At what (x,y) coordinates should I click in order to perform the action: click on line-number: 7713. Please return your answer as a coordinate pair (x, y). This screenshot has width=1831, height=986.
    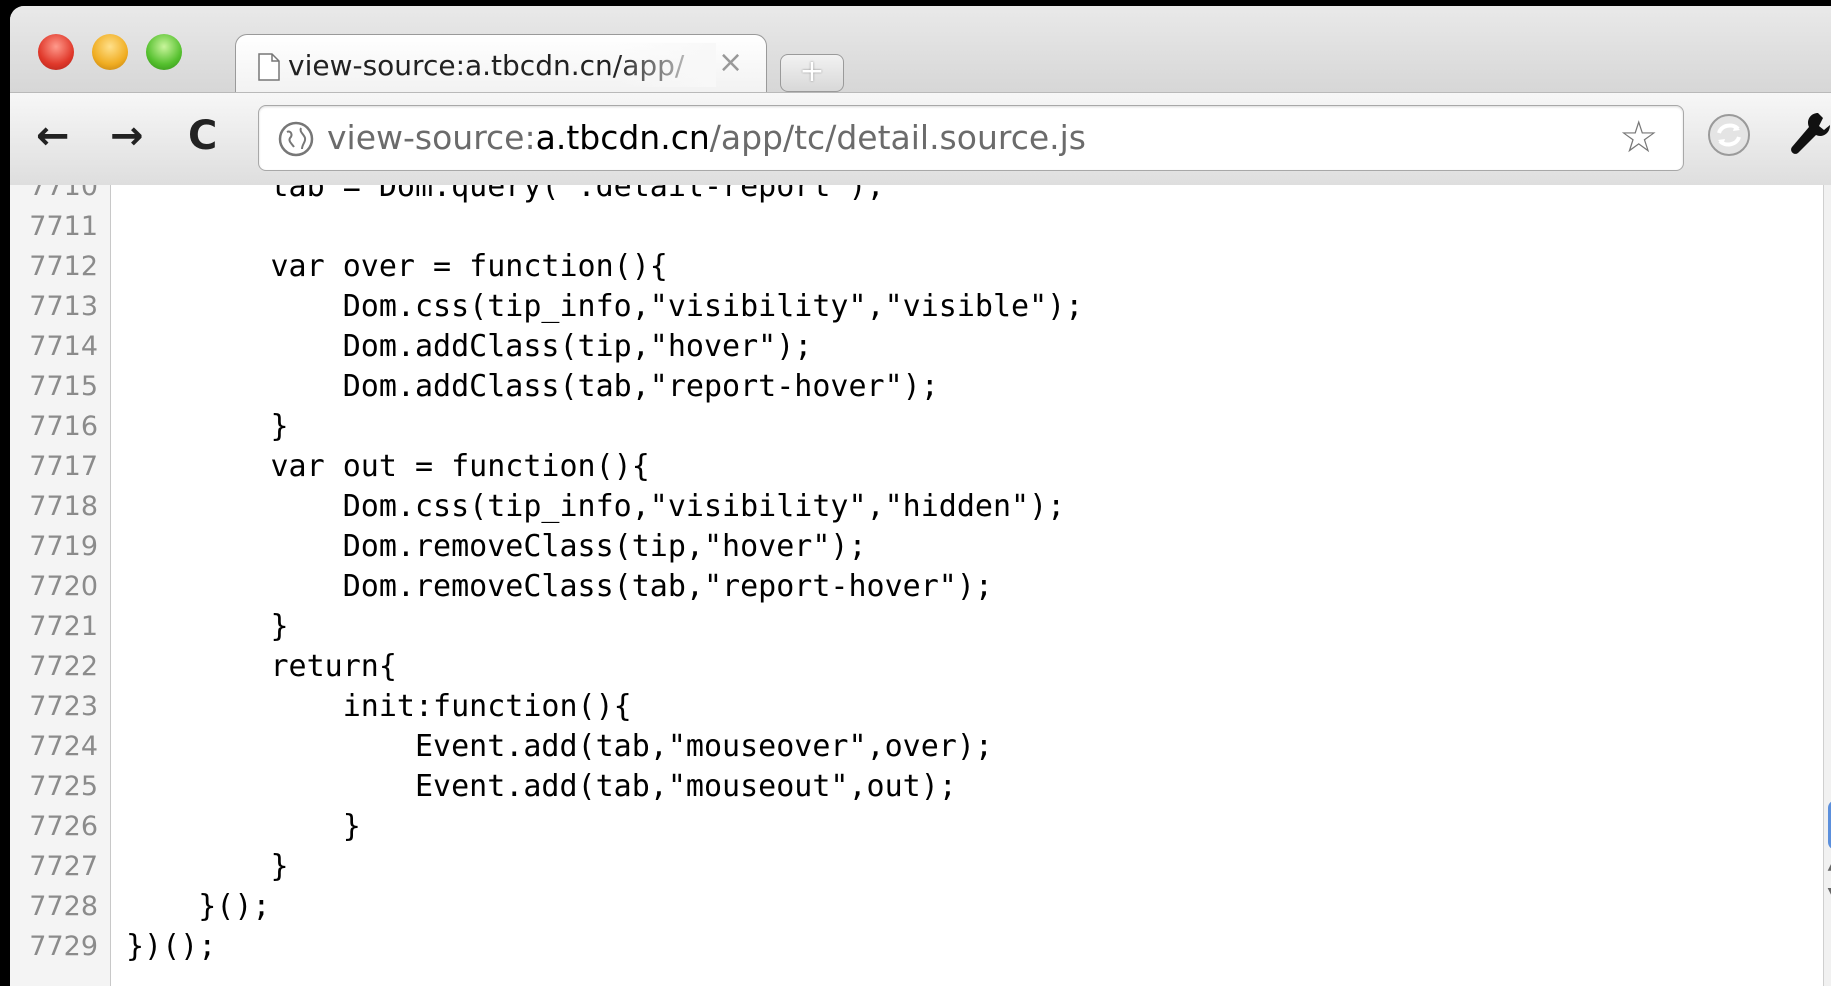
    Looking at the image, I should click on (63, 306).